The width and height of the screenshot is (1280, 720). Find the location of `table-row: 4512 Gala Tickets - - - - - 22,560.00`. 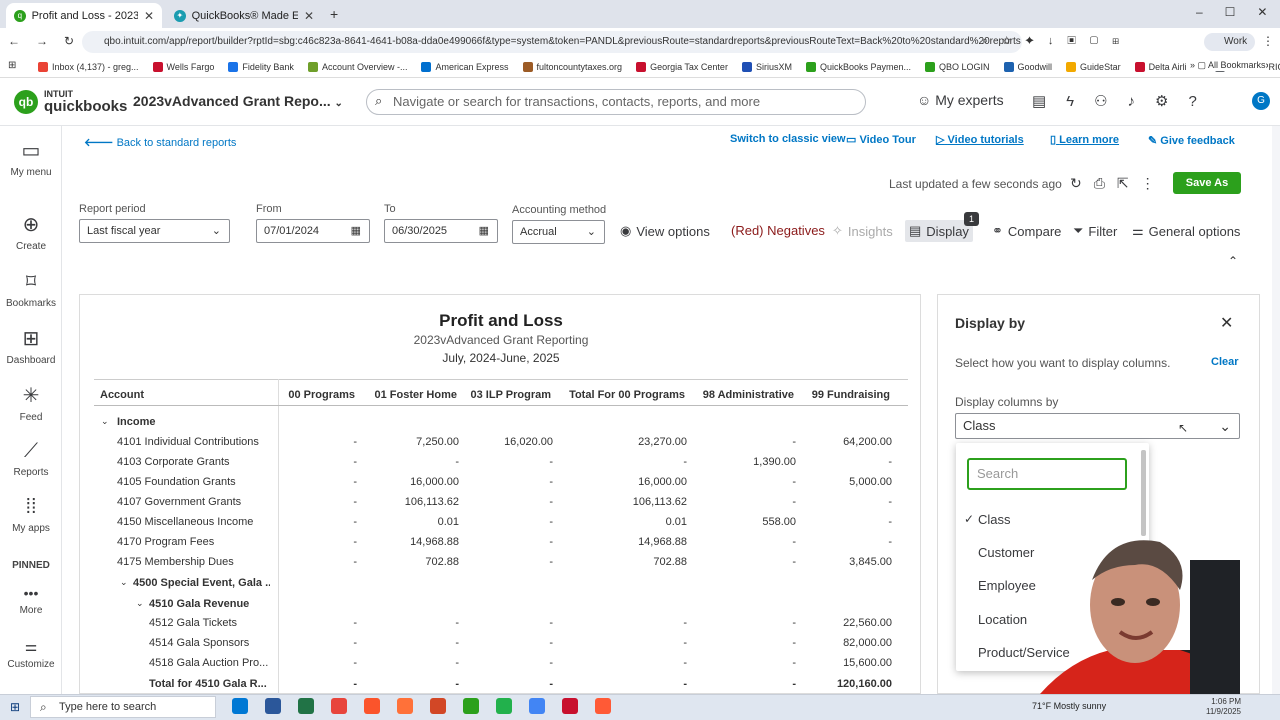

table-row: 4512 Gala Tickets - - - - - 22,560.00 is located at coordinates (500, 623).